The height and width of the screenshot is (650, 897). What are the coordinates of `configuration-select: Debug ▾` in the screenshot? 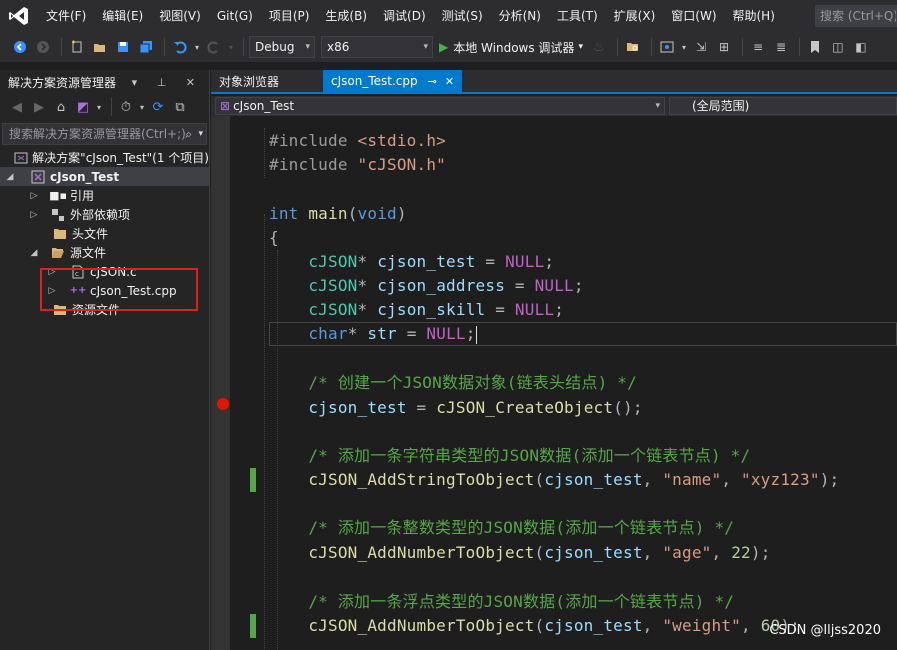 It's located at (282, 47).